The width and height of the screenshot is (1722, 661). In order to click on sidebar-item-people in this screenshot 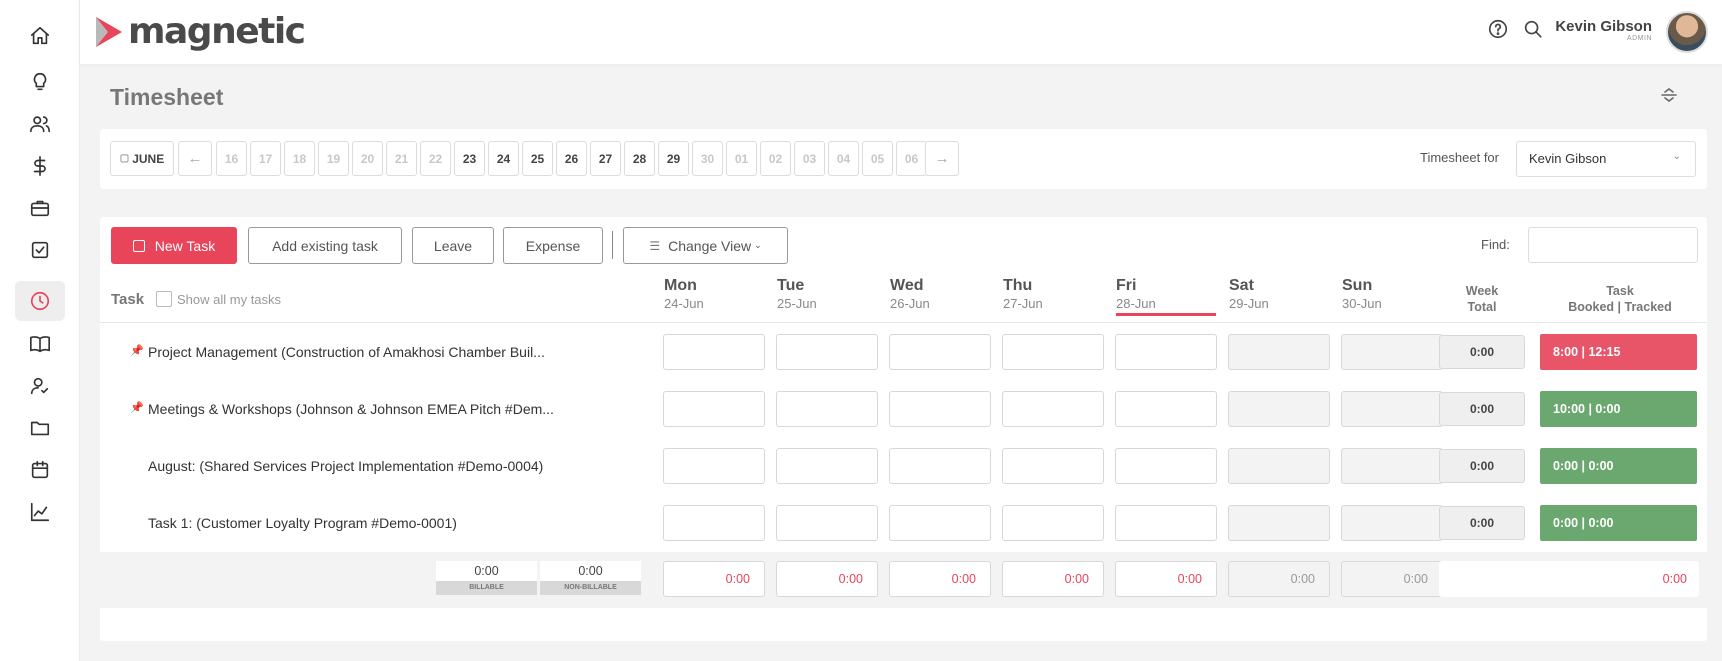, I will do `click(40, 124)`.